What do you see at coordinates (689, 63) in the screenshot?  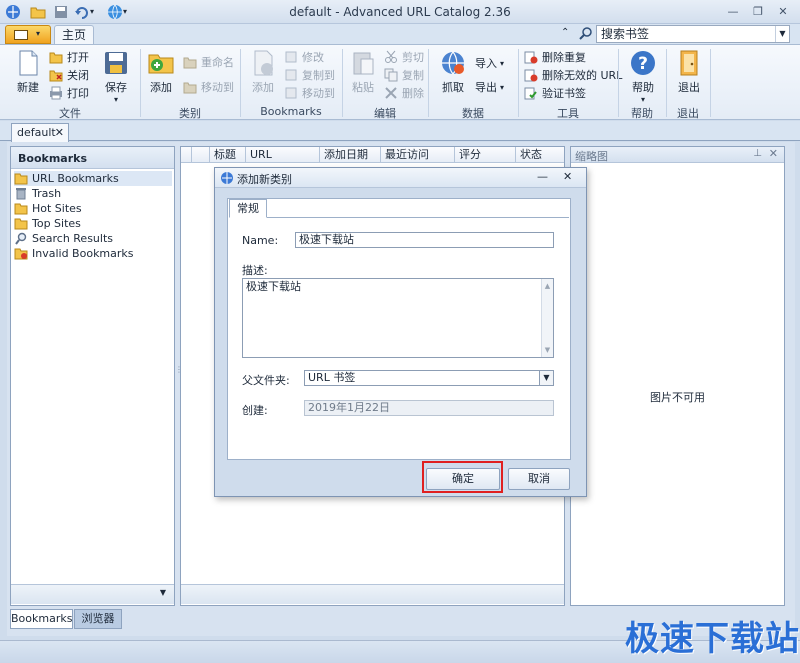 I see `exit-door-icon` at bounding box center [689, 63].